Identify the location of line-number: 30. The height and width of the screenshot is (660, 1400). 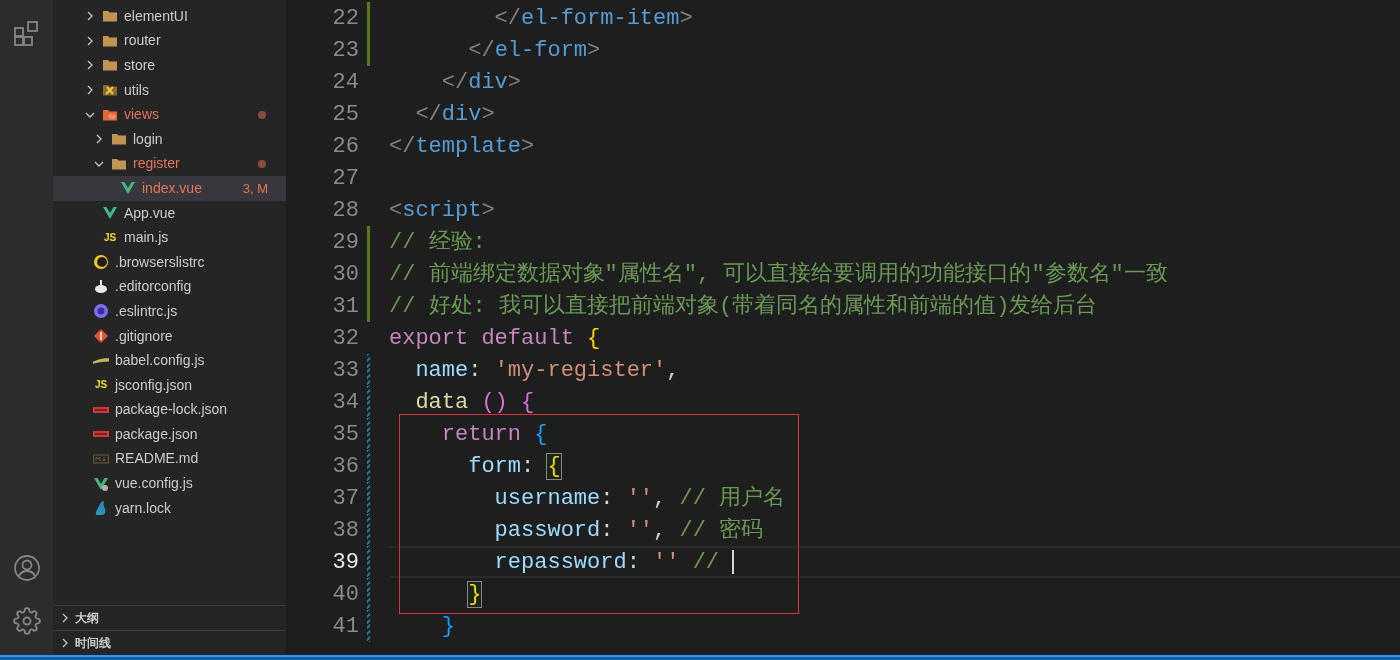
(345, 274).